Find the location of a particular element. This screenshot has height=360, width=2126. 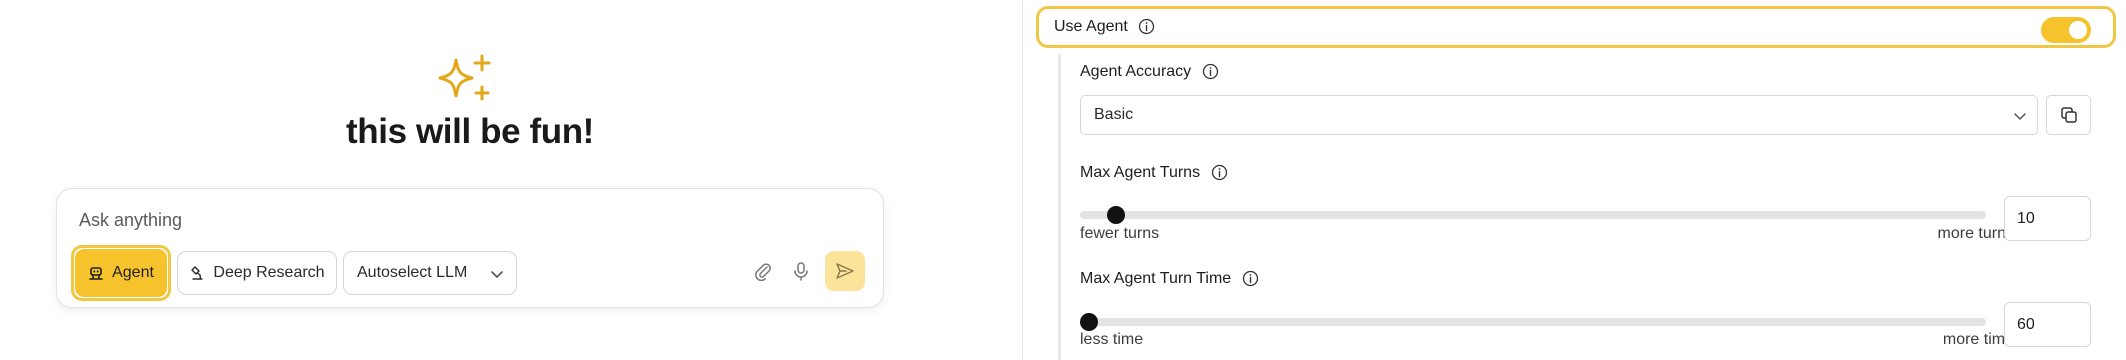

slider-min-label: fewer turns is located at coordinates (1120, 233).